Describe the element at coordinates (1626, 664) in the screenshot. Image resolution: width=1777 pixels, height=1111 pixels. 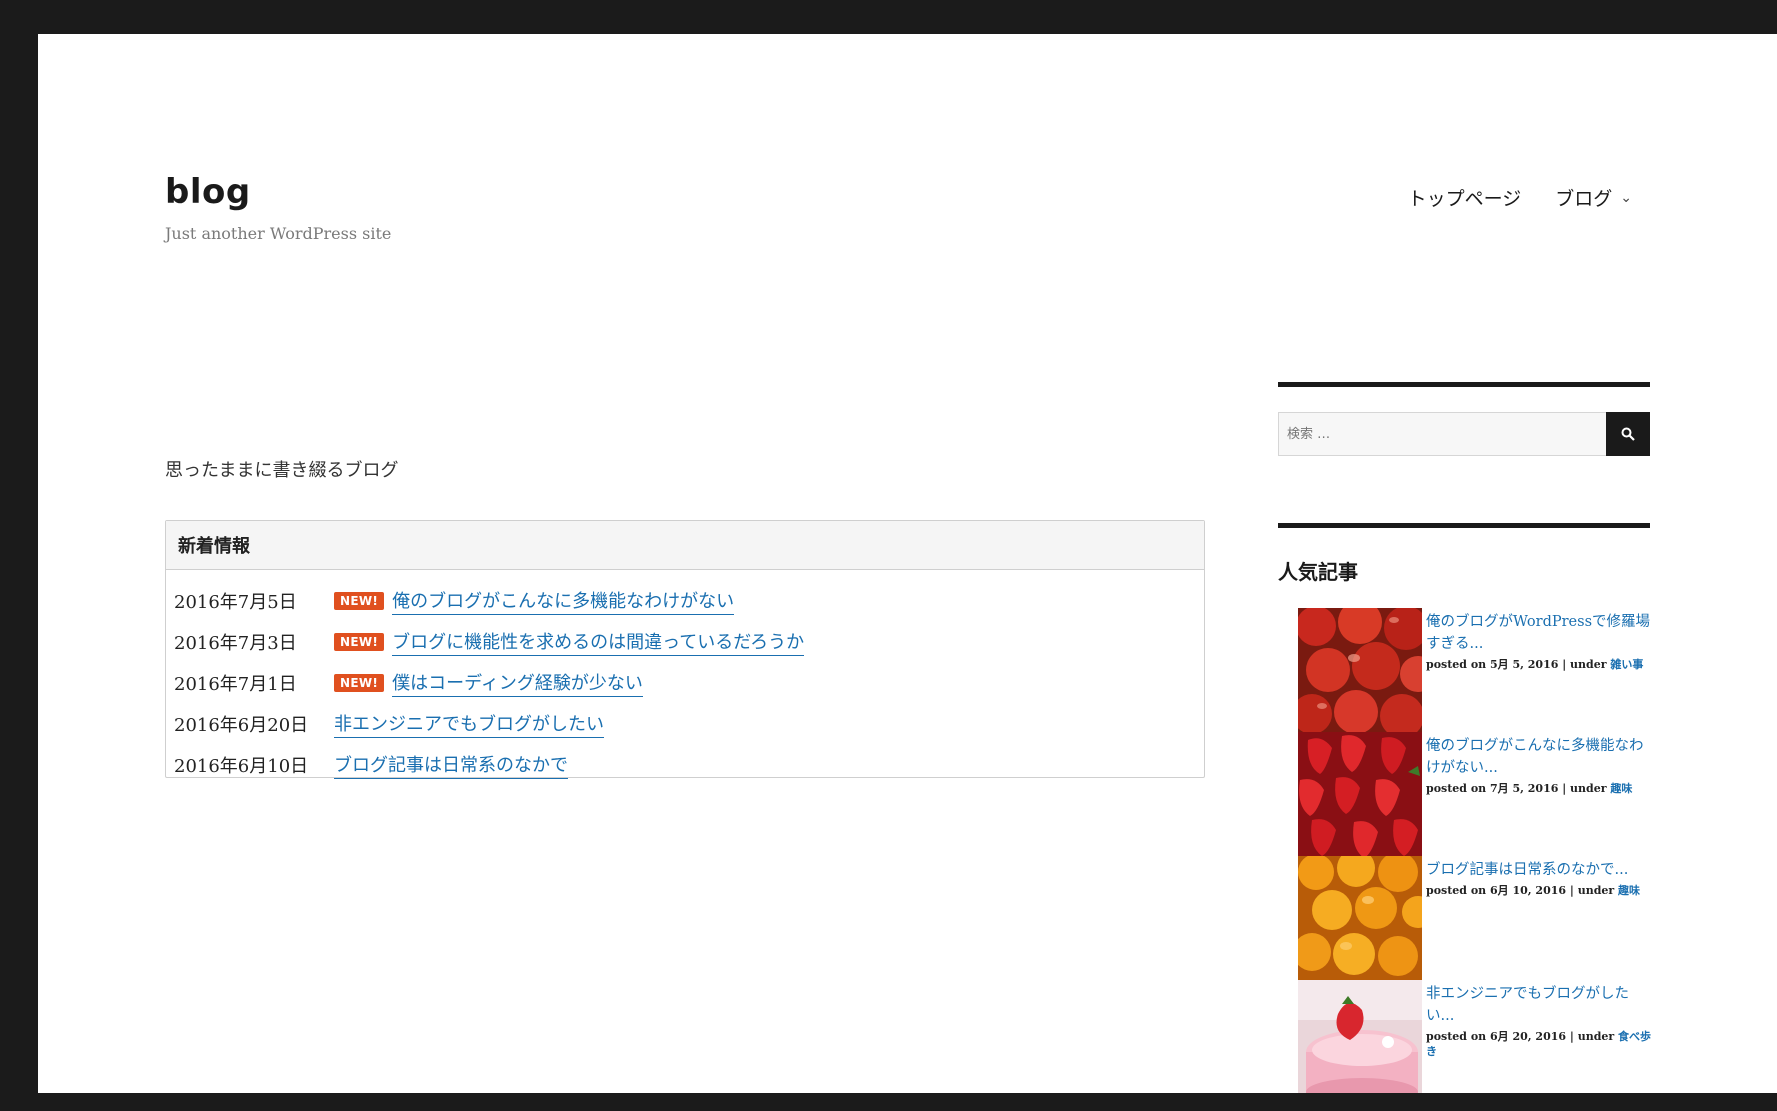
I see `category-link: 雑い事` at that location.